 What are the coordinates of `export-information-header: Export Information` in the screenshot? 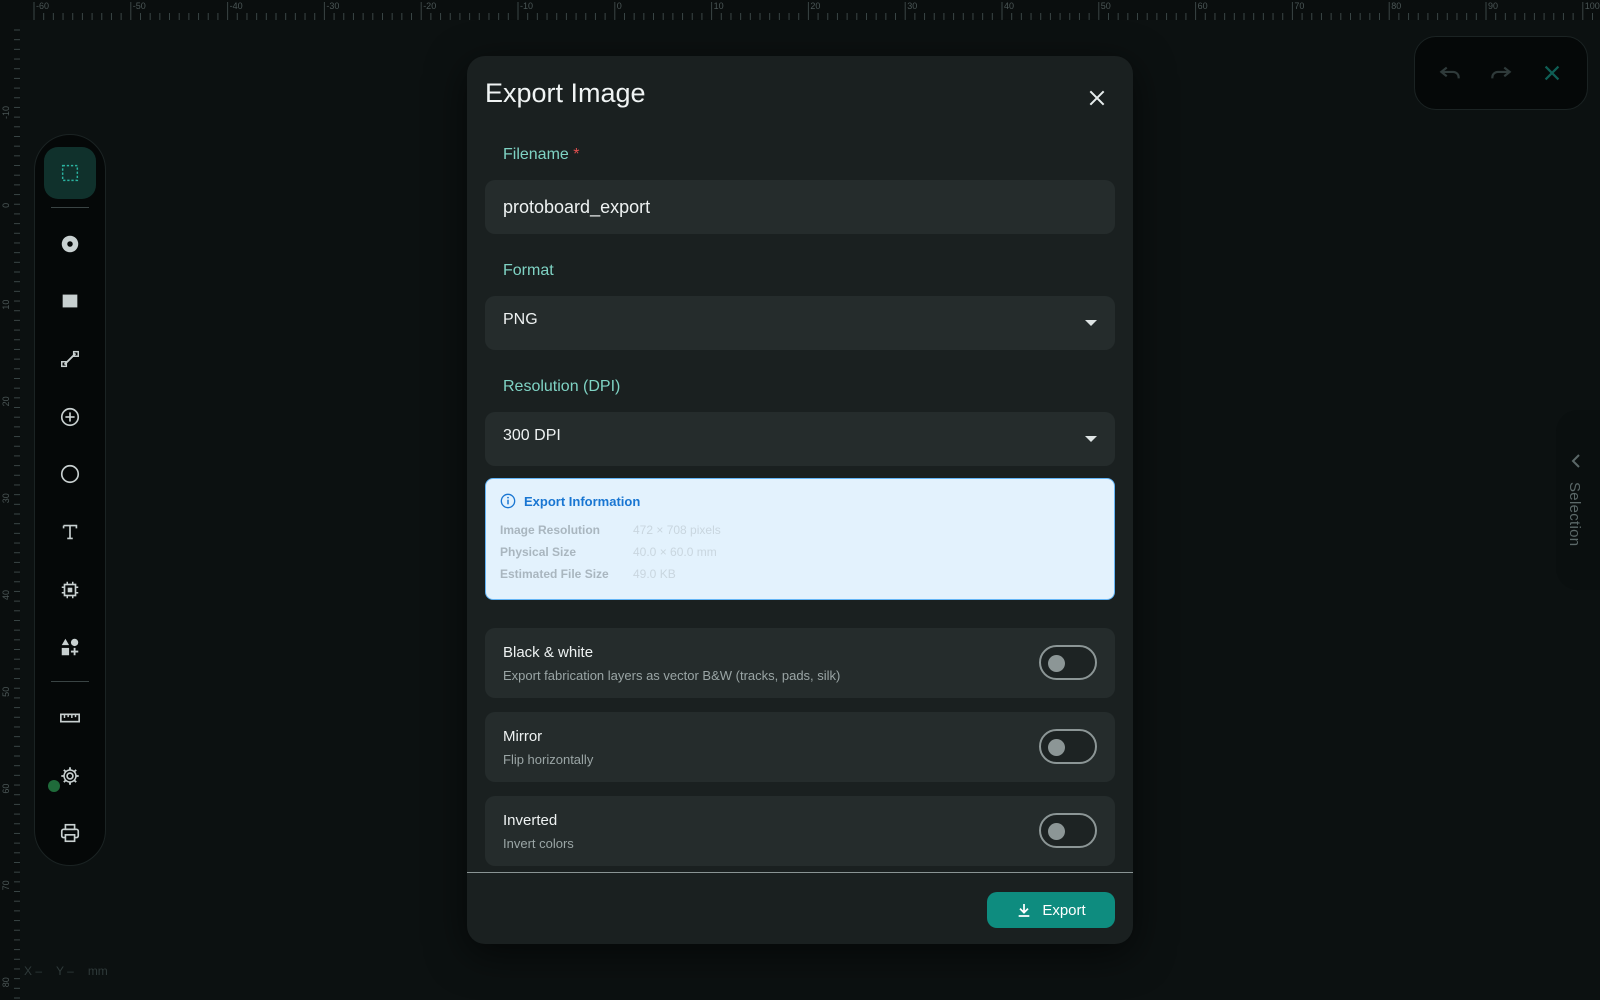 It's located at (570, 501).